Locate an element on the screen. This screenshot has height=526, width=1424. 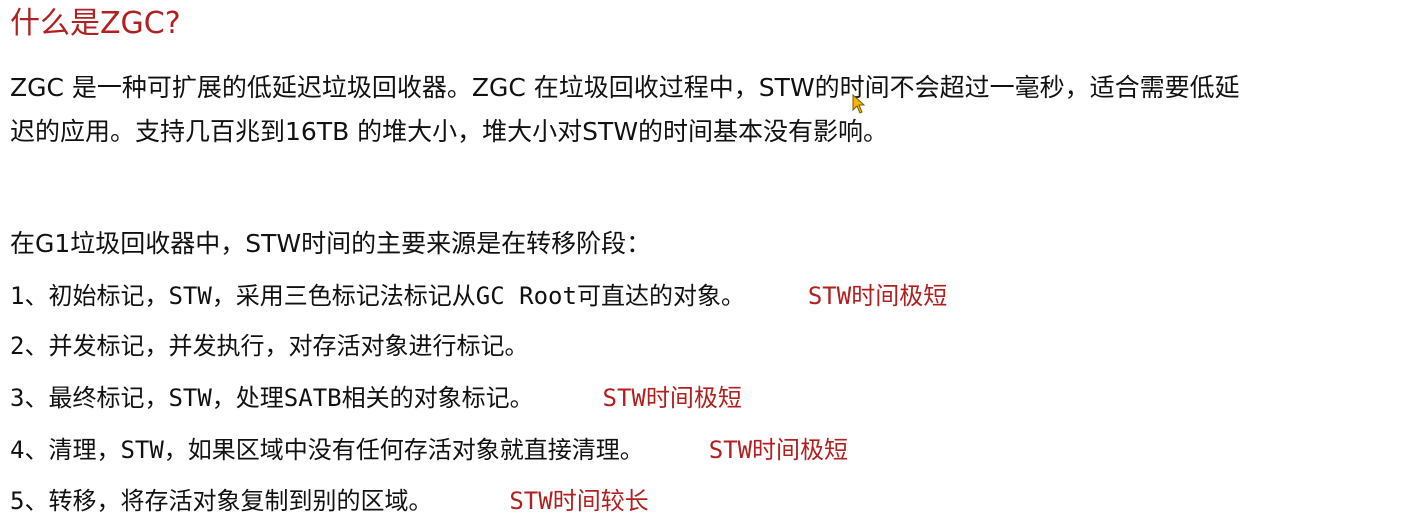
step-text: 2、并发标记，并发执行，对存活对象进行标记。 is located at coordinates (269, 346).